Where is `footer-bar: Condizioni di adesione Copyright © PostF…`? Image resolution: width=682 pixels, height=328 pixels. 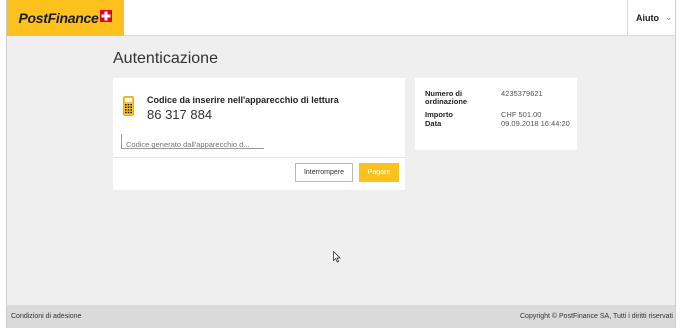
footer-bar: Condizioni di adesione Copyright © PostF… is located at coordinates (341, 316).